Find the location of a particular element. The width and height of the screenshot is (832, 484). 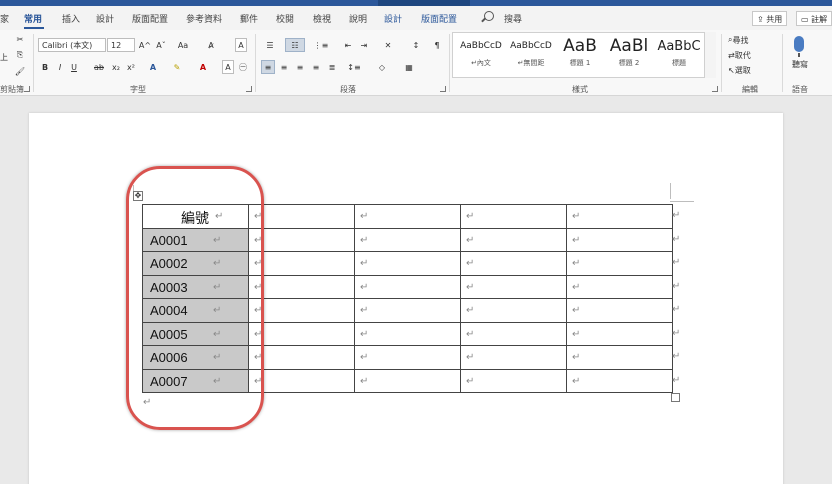

justify-icon: ≡ is located at coordinates (316, 67).